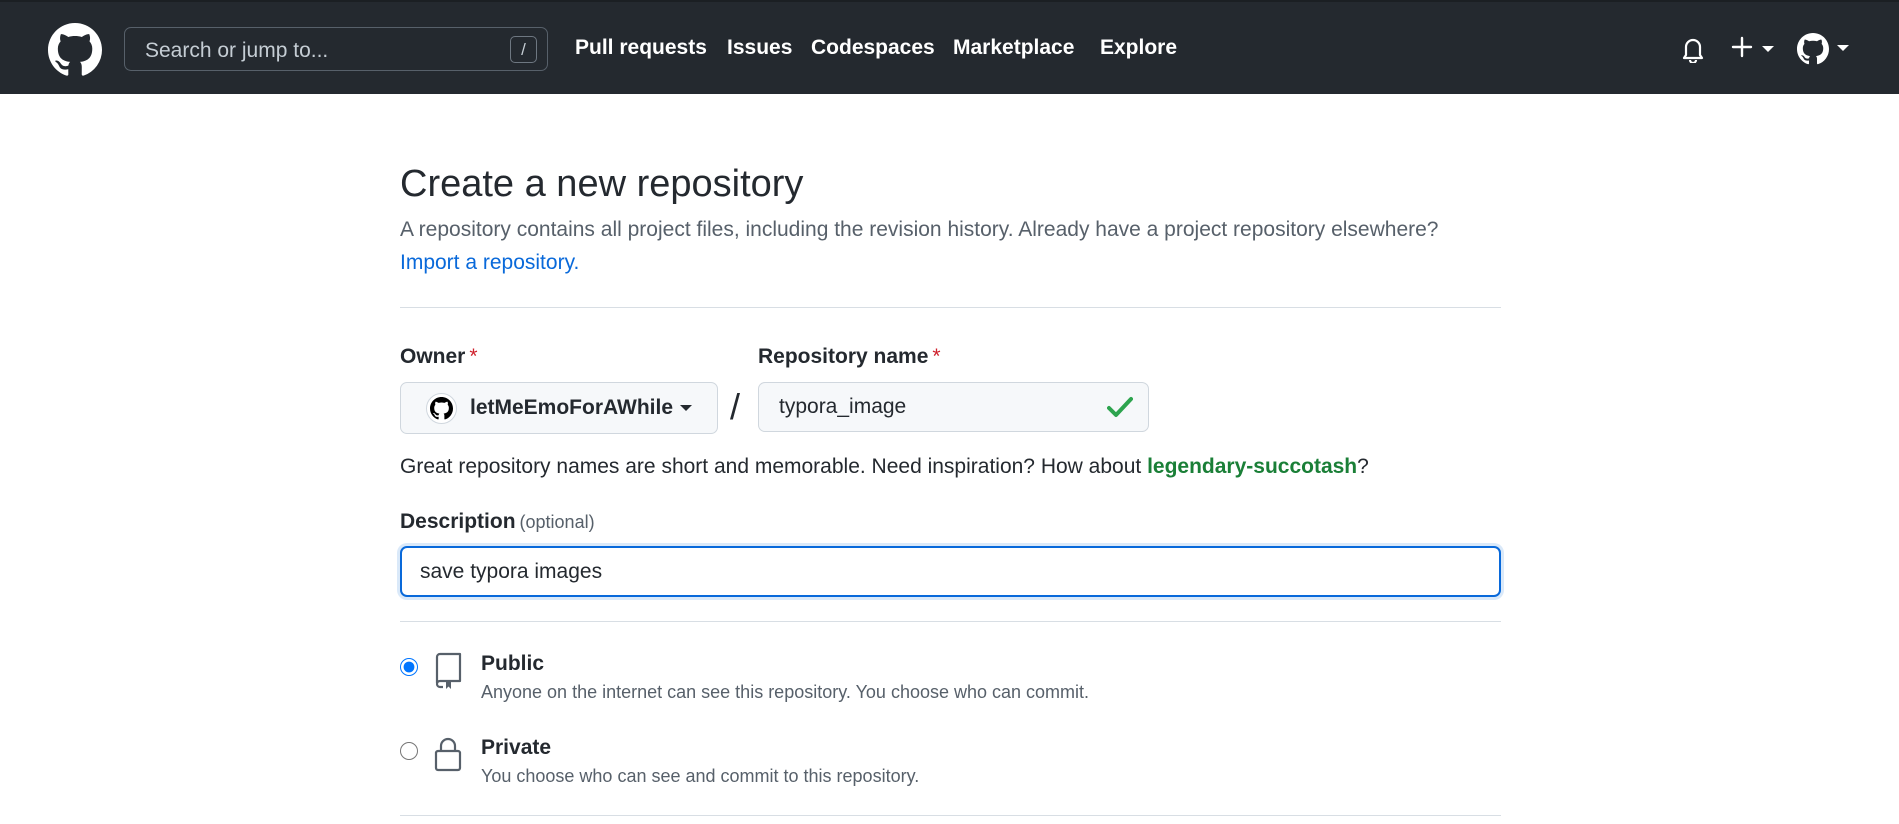 The image size is (1899, 824). What do you see at coordinates (953, 407) in the screenshot?
I see `repository-name-input` at bounding box center [953, 407].